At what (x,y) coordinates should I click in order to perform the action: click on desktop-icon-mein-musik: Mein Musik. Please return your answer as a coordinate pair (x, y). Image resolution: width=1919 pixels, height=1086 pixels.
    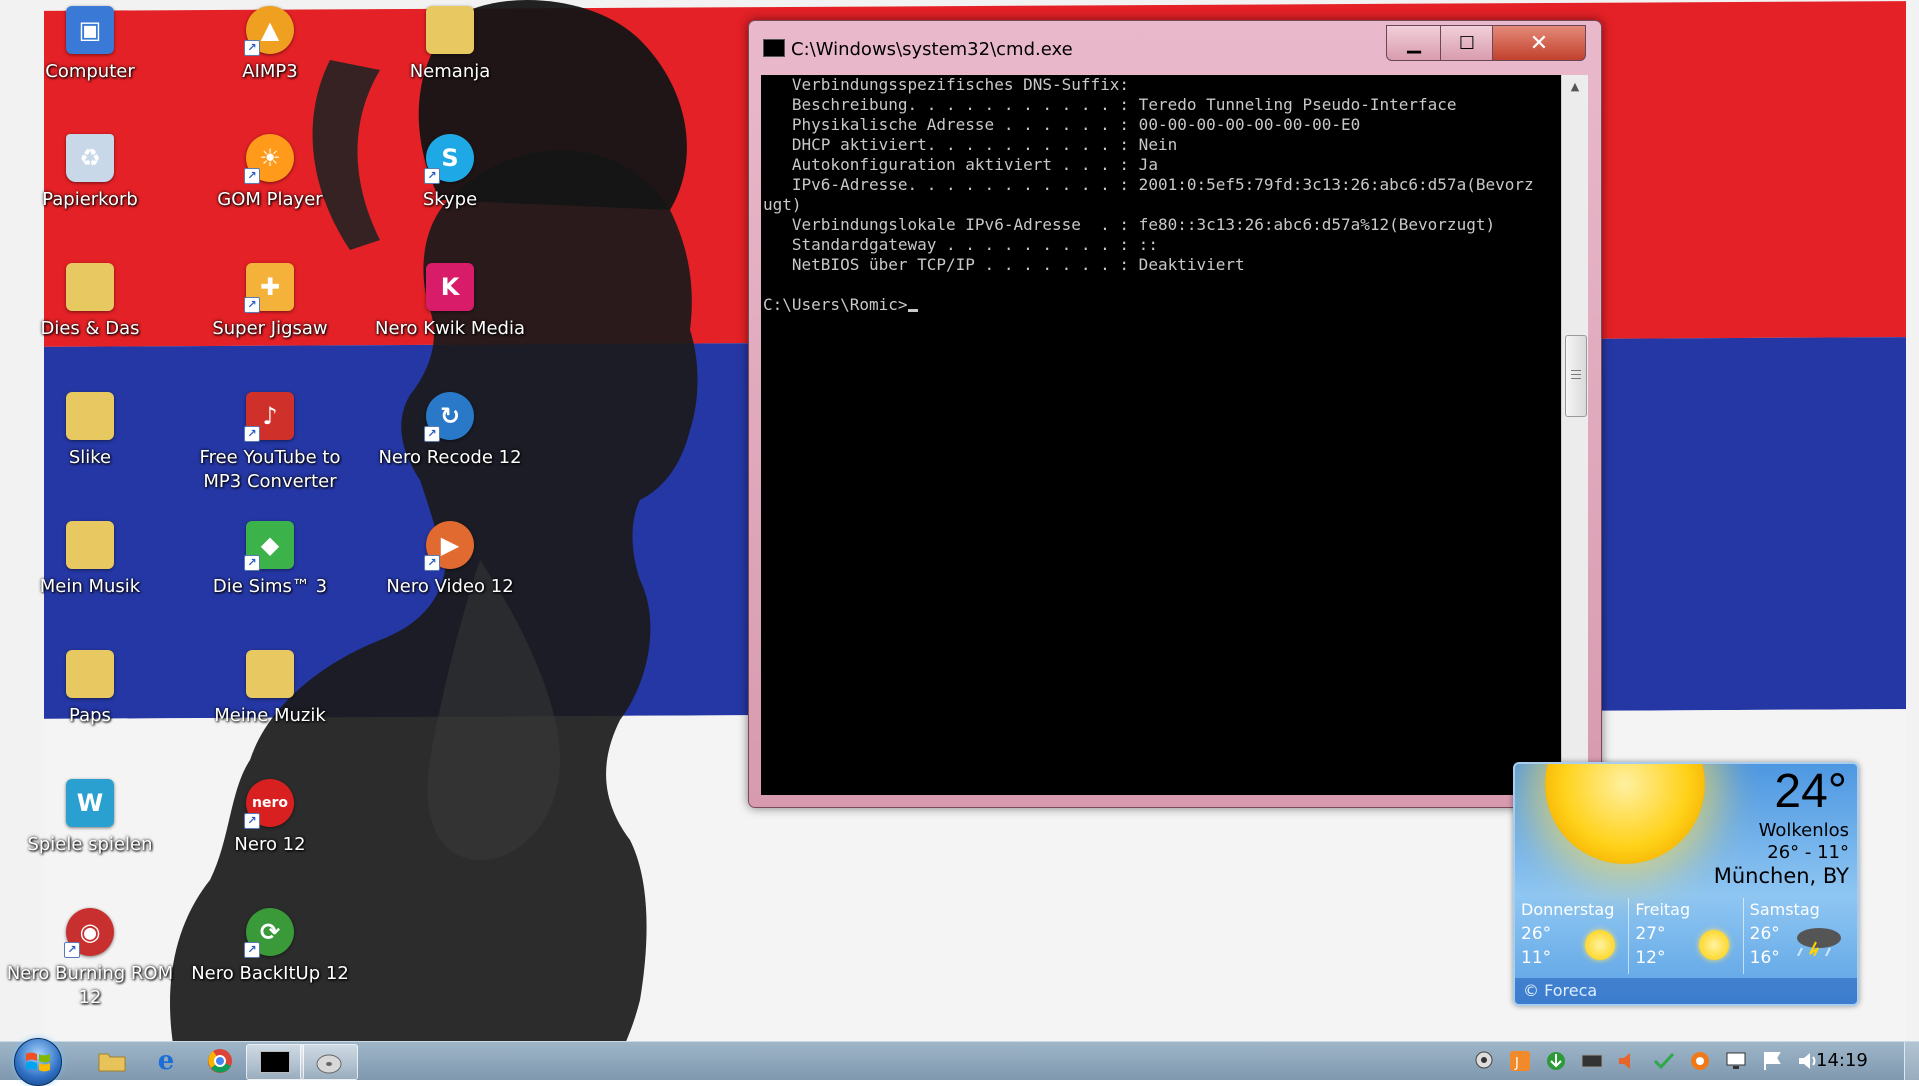
    Looking at the image, I should click on (90, 577).